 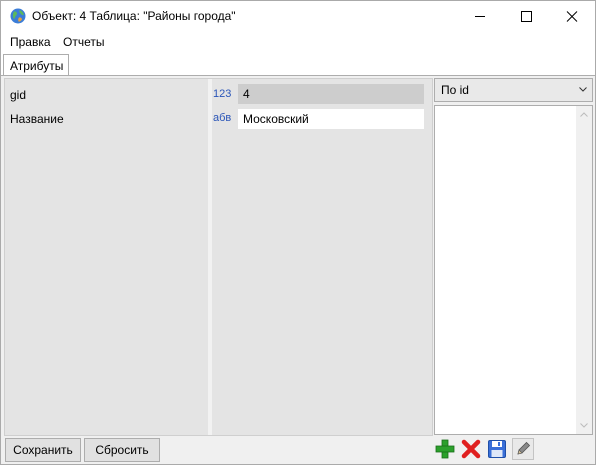 I want to click on tab-label: Атрибуты, so click(x=37, y=66).